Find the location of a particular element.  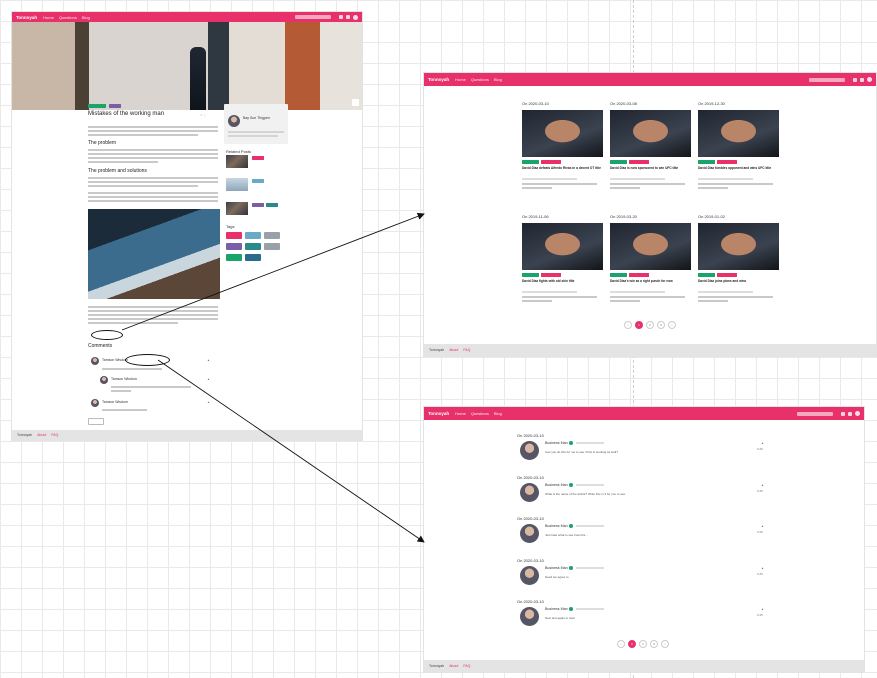

arrow-to-comments-list is located at coordinates (291, 451).